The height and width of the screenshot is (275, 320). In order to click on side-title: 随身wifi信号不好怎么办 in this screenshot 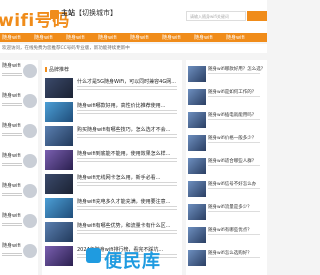, I will do `click(237, 184)`.